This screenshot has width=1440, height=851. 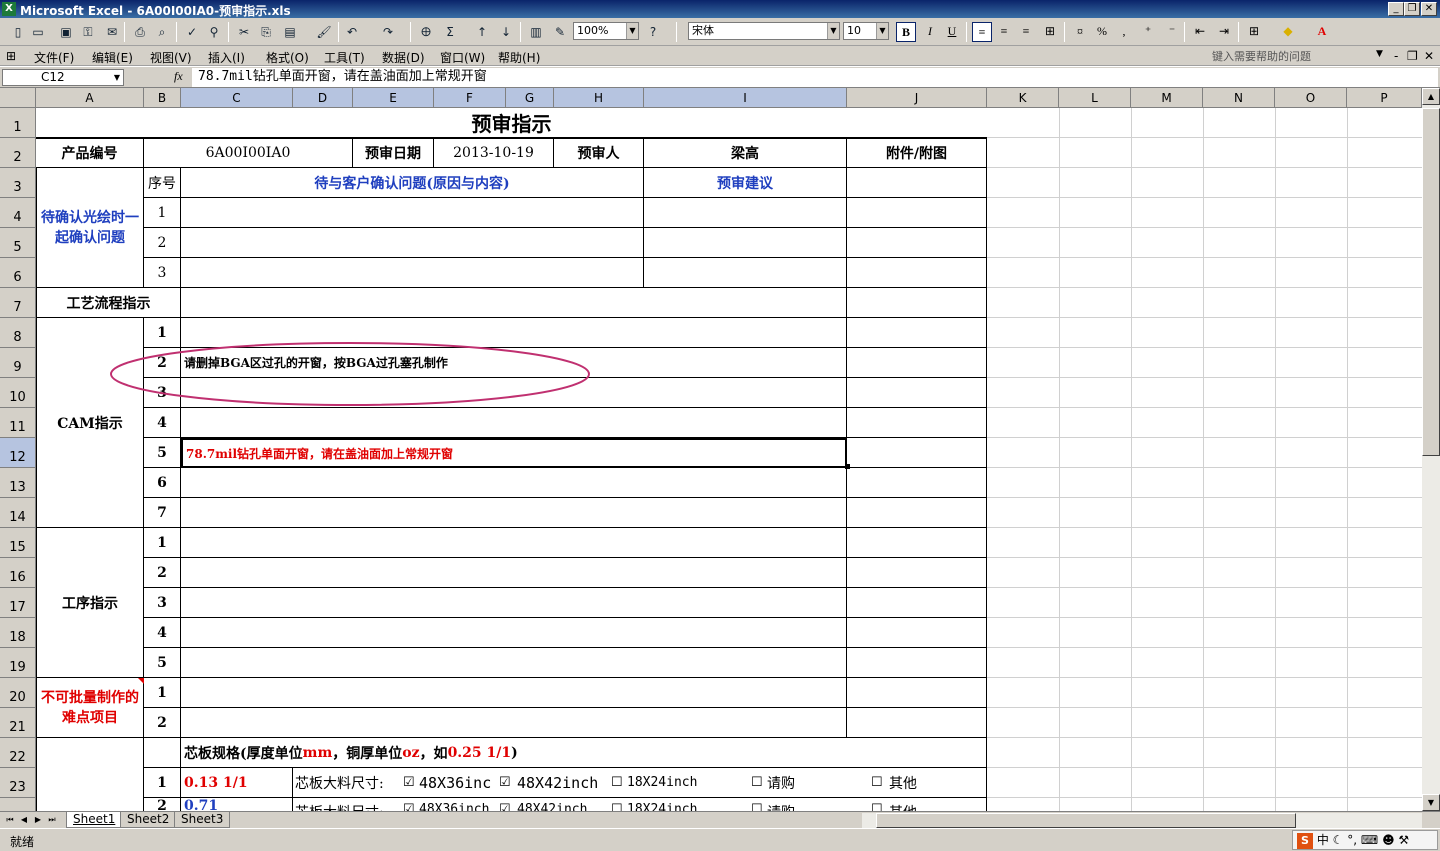 I want to click on menu-window: 窗口(W), so click(x=462, y=57).